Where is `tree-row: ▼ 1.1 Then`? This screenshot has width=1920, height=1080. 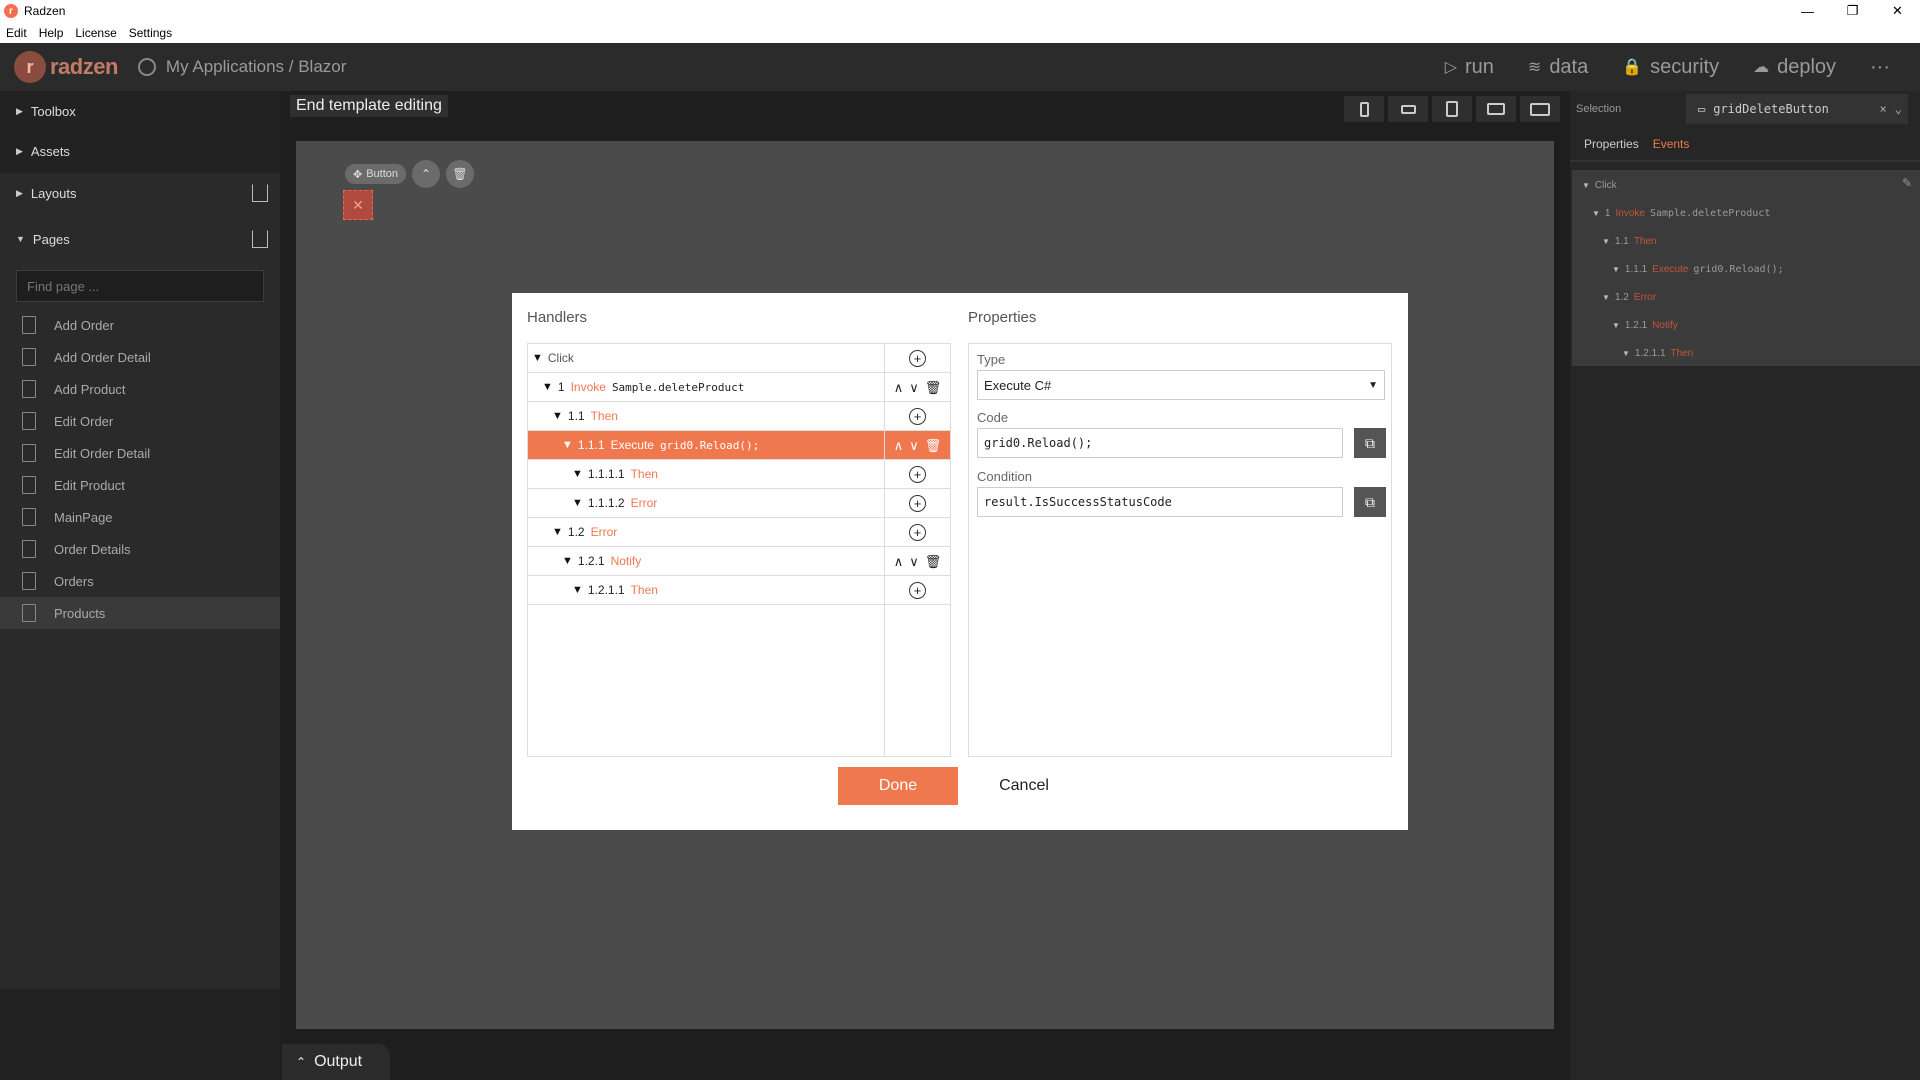 tree-row: ▼ 1.1 Then is located at coordinates (1632, 241).